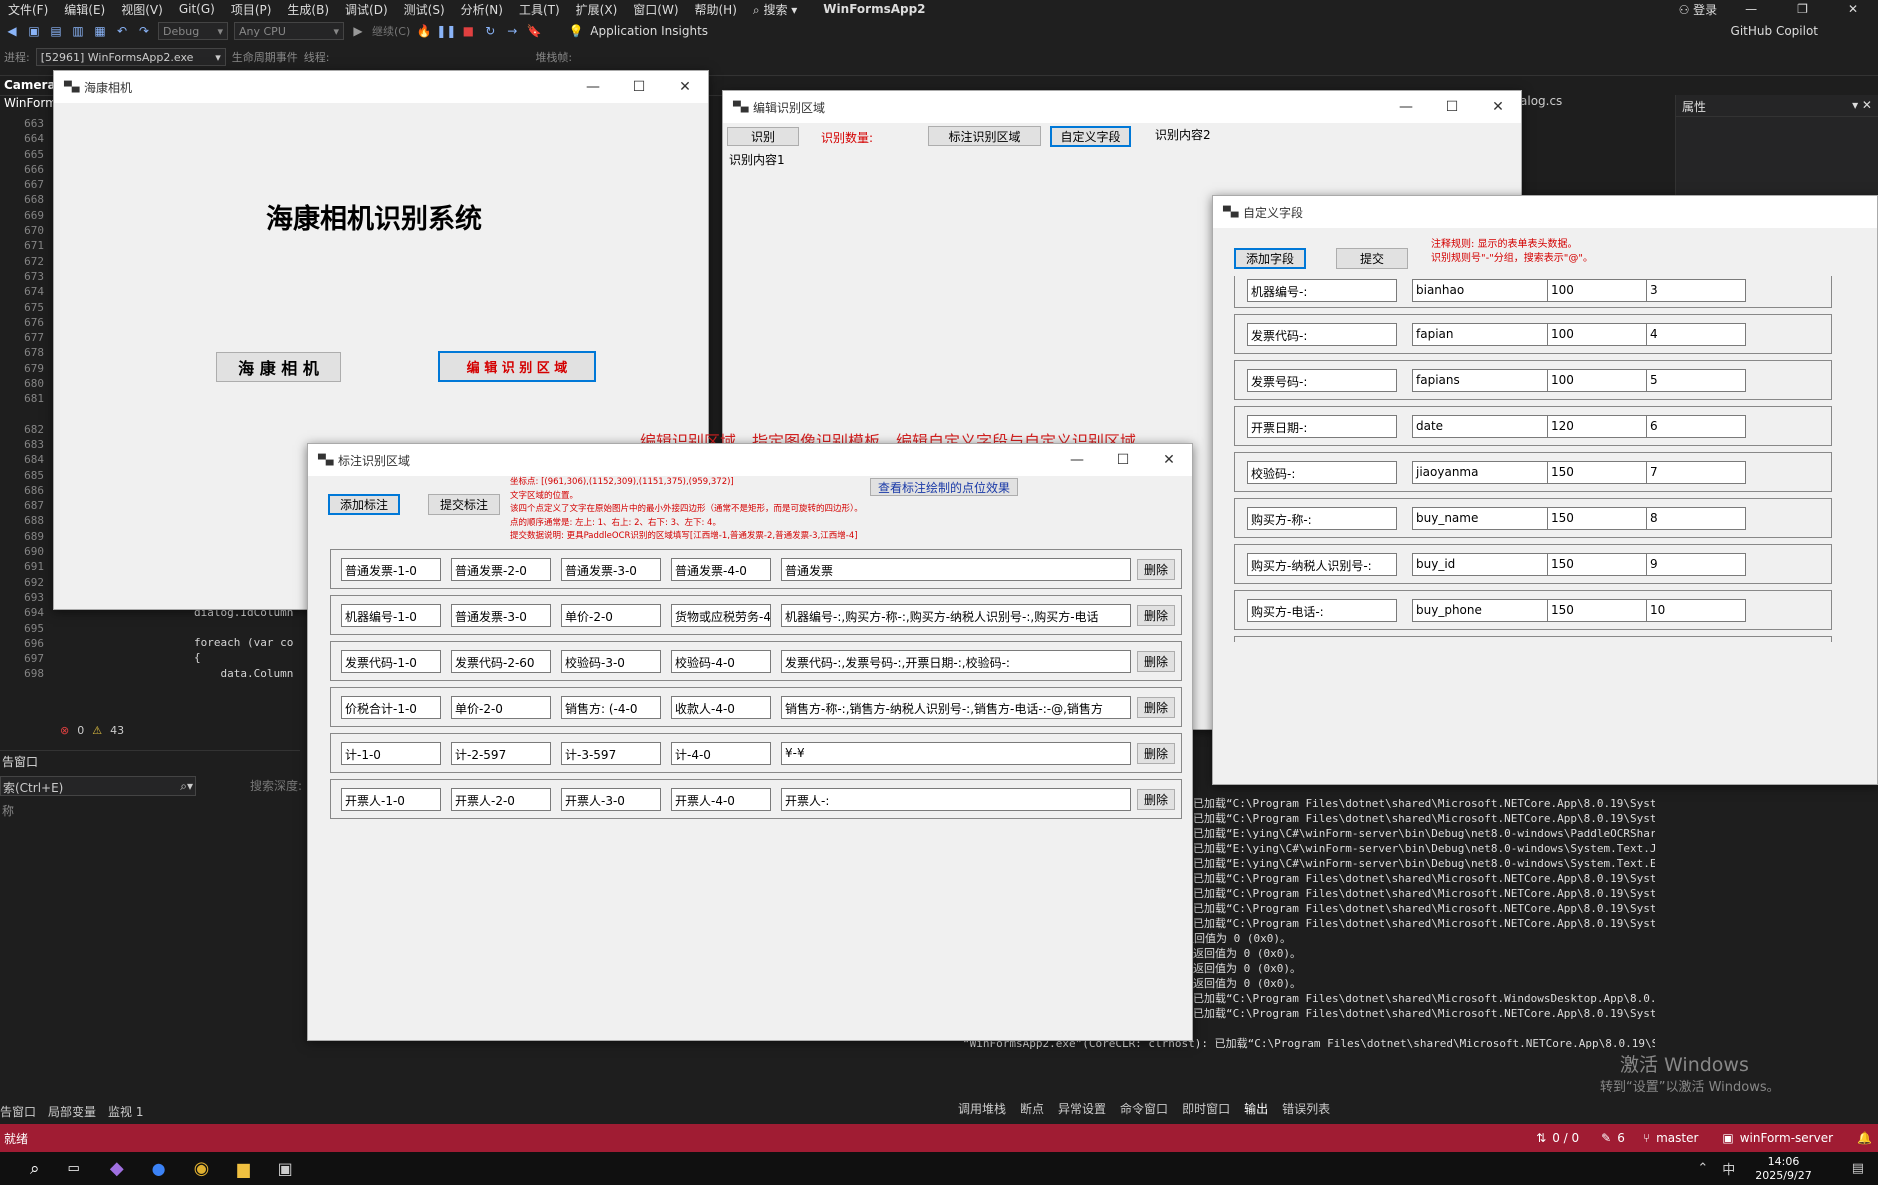  Describe the element at coordinates (391, 615) in the screenshot. I see `point-input: 机器编号-1-0` at that location.